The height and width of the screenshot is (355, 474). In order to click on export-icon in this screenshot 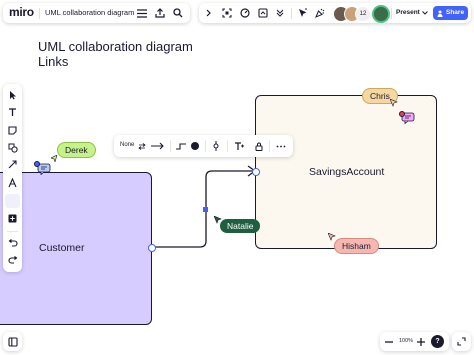, I will do `click(160, 13)`.